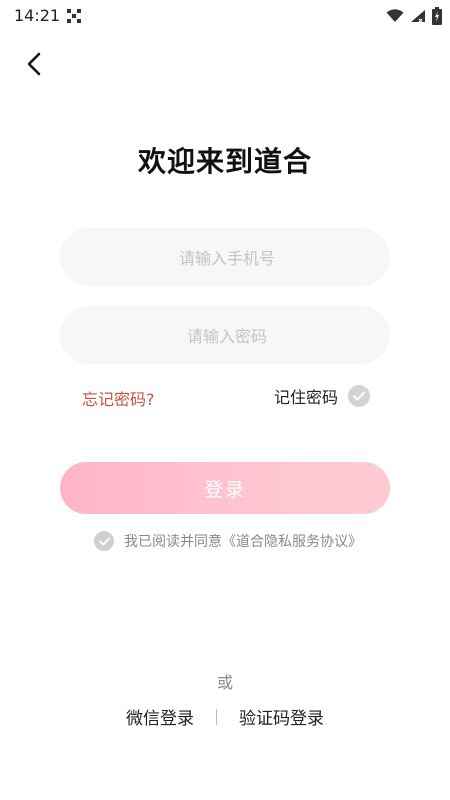 Image resolution: width=450 pixels, height=800 pixels. Describe the element at coordinates (225, 716) in the screenshot. I see `alternative-logins: 微信登录 验证码登录` at that location.